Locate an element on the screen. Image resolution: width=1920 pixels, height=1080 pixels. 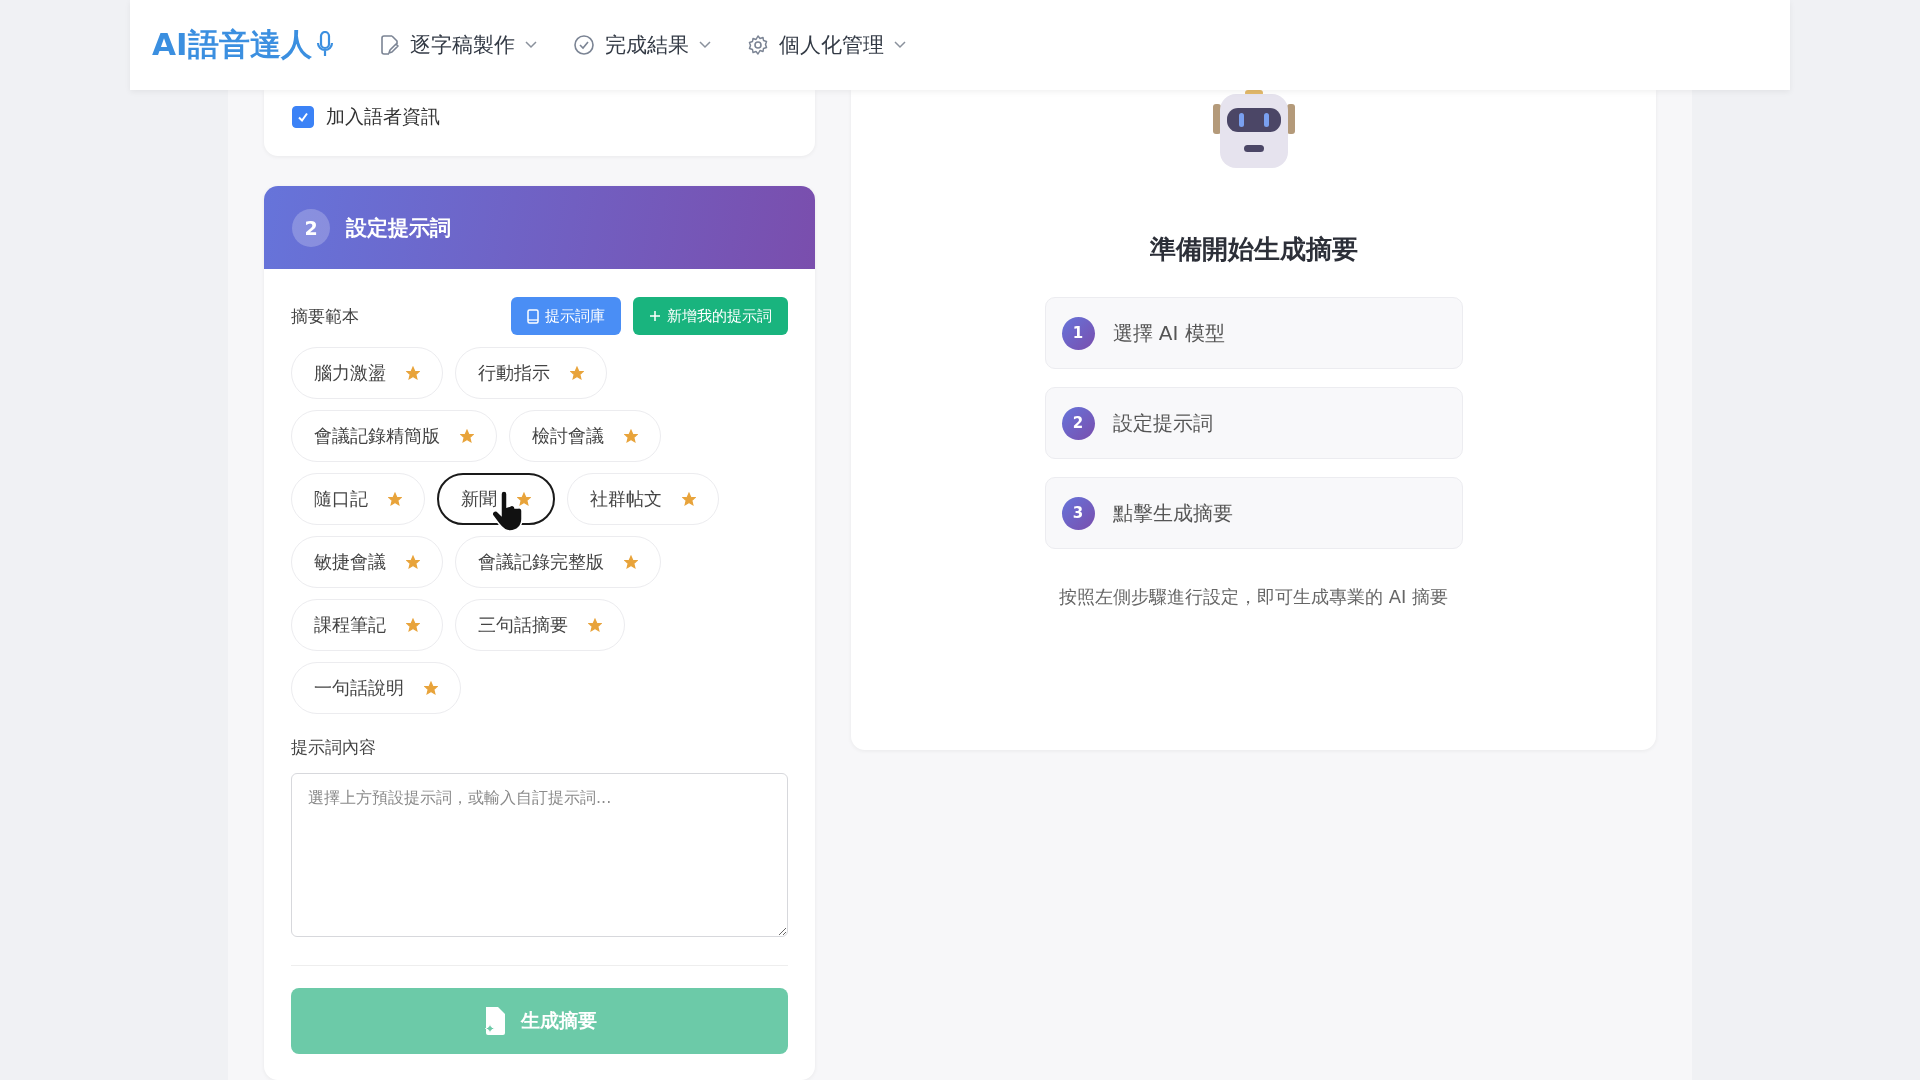
checkbox-label: 加入語者資訊 is located at coordinates (383, 116).